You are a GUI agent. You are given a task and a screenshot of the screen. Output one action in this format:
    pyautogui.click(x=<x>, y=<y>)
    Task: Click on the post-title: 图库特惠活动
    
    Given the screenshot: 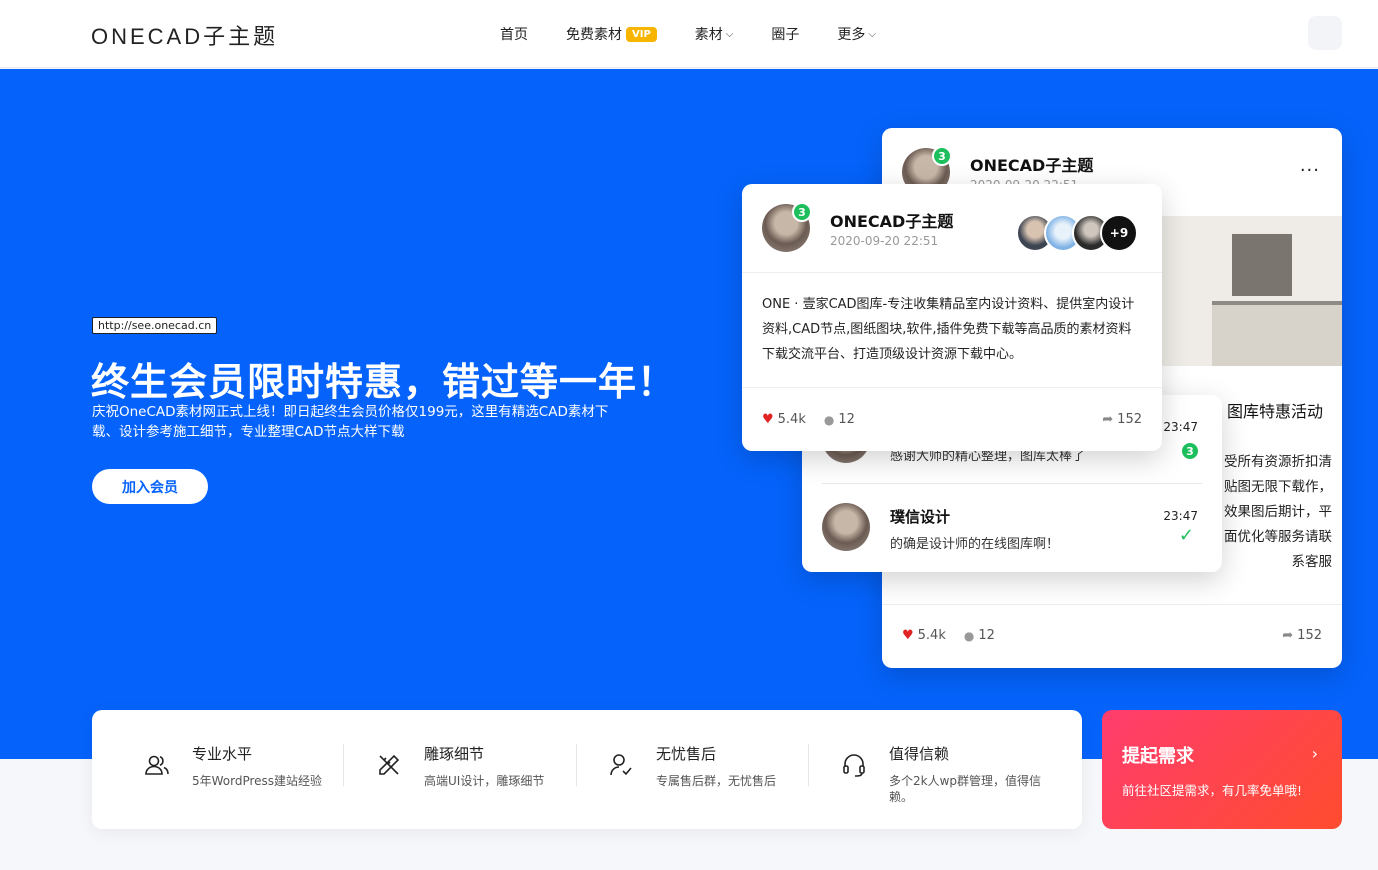 What is the action you would take?
    pyautogui.click(x=1275, y=410)
    